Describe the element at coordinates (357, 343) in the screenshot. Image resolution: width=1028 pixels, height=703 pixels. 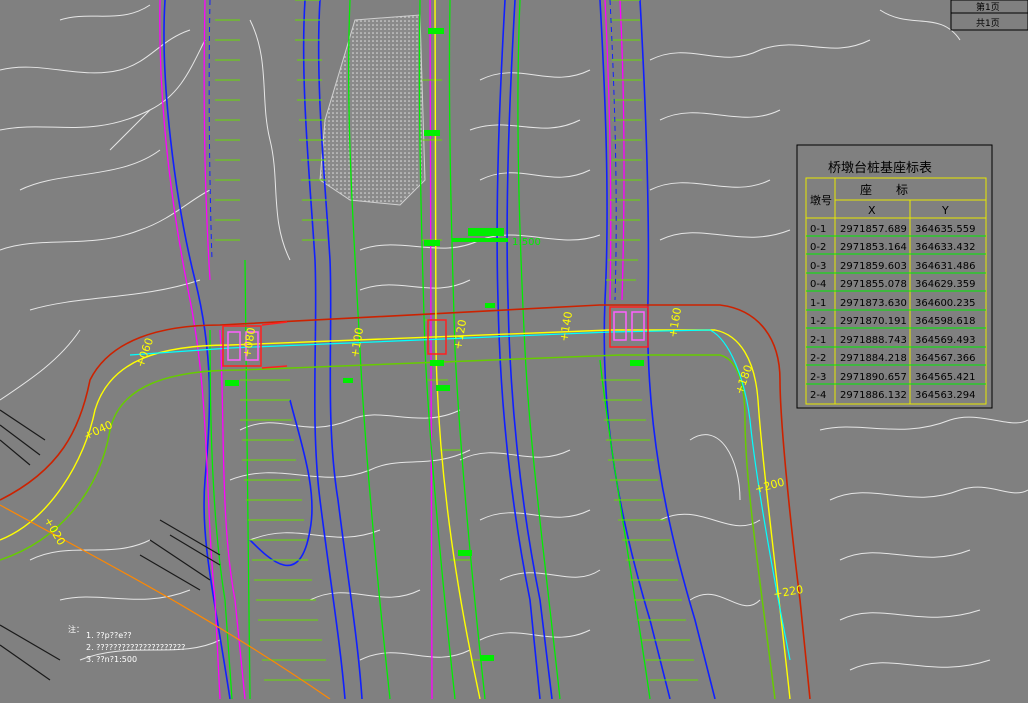
I see `station-label: +100` at that location.